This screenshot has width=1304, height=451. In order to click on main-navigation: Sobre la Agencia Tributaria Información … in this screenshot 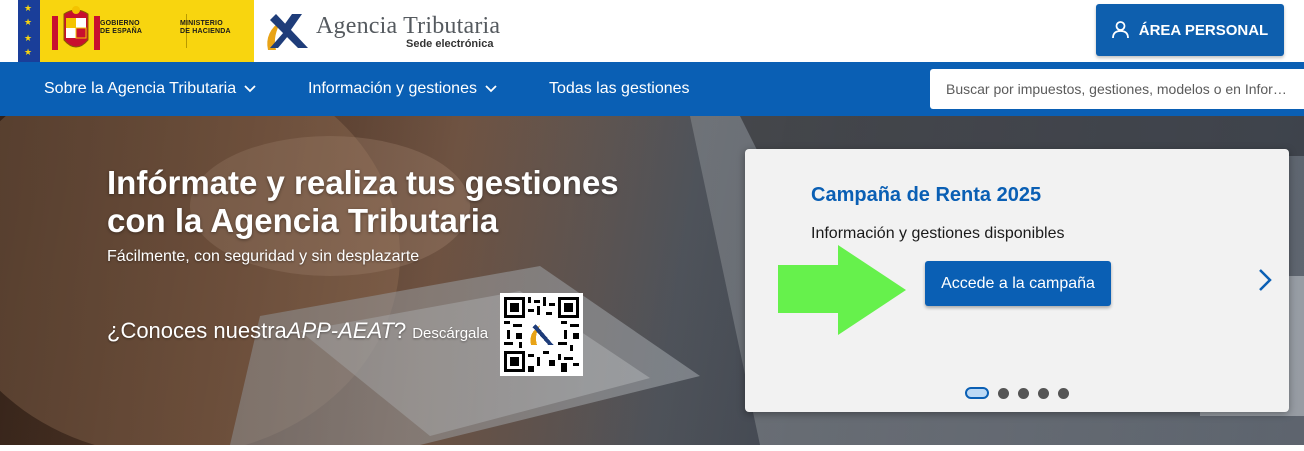, I will do `click(652, 89)`.